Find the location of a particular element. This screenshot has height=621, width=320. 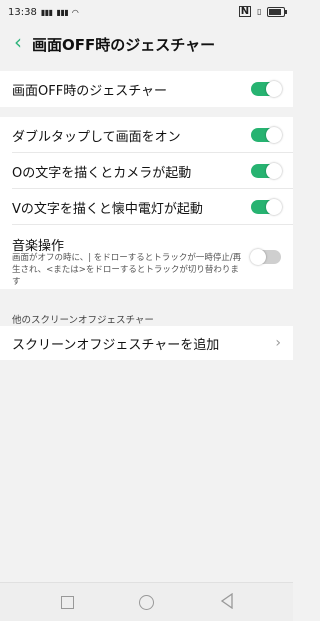

add-gesture-row: スクリーンオフジェスチャーを追加 › is located at coordinates (146, 343).